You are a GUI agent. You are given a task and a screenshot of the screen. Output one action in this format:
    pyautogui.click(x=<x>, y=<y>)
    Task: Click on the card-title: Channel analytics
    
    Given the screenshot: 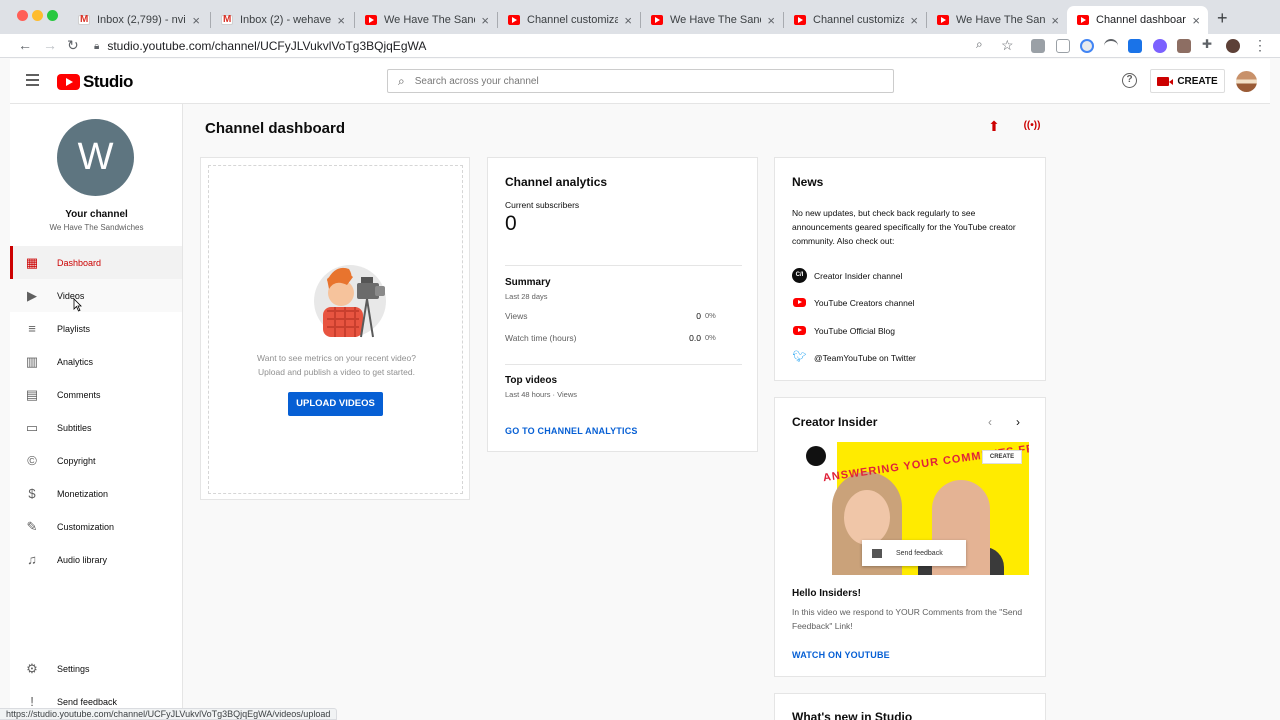 What is the action you would take?
    pyautogui.click(x=556, y=182)
    